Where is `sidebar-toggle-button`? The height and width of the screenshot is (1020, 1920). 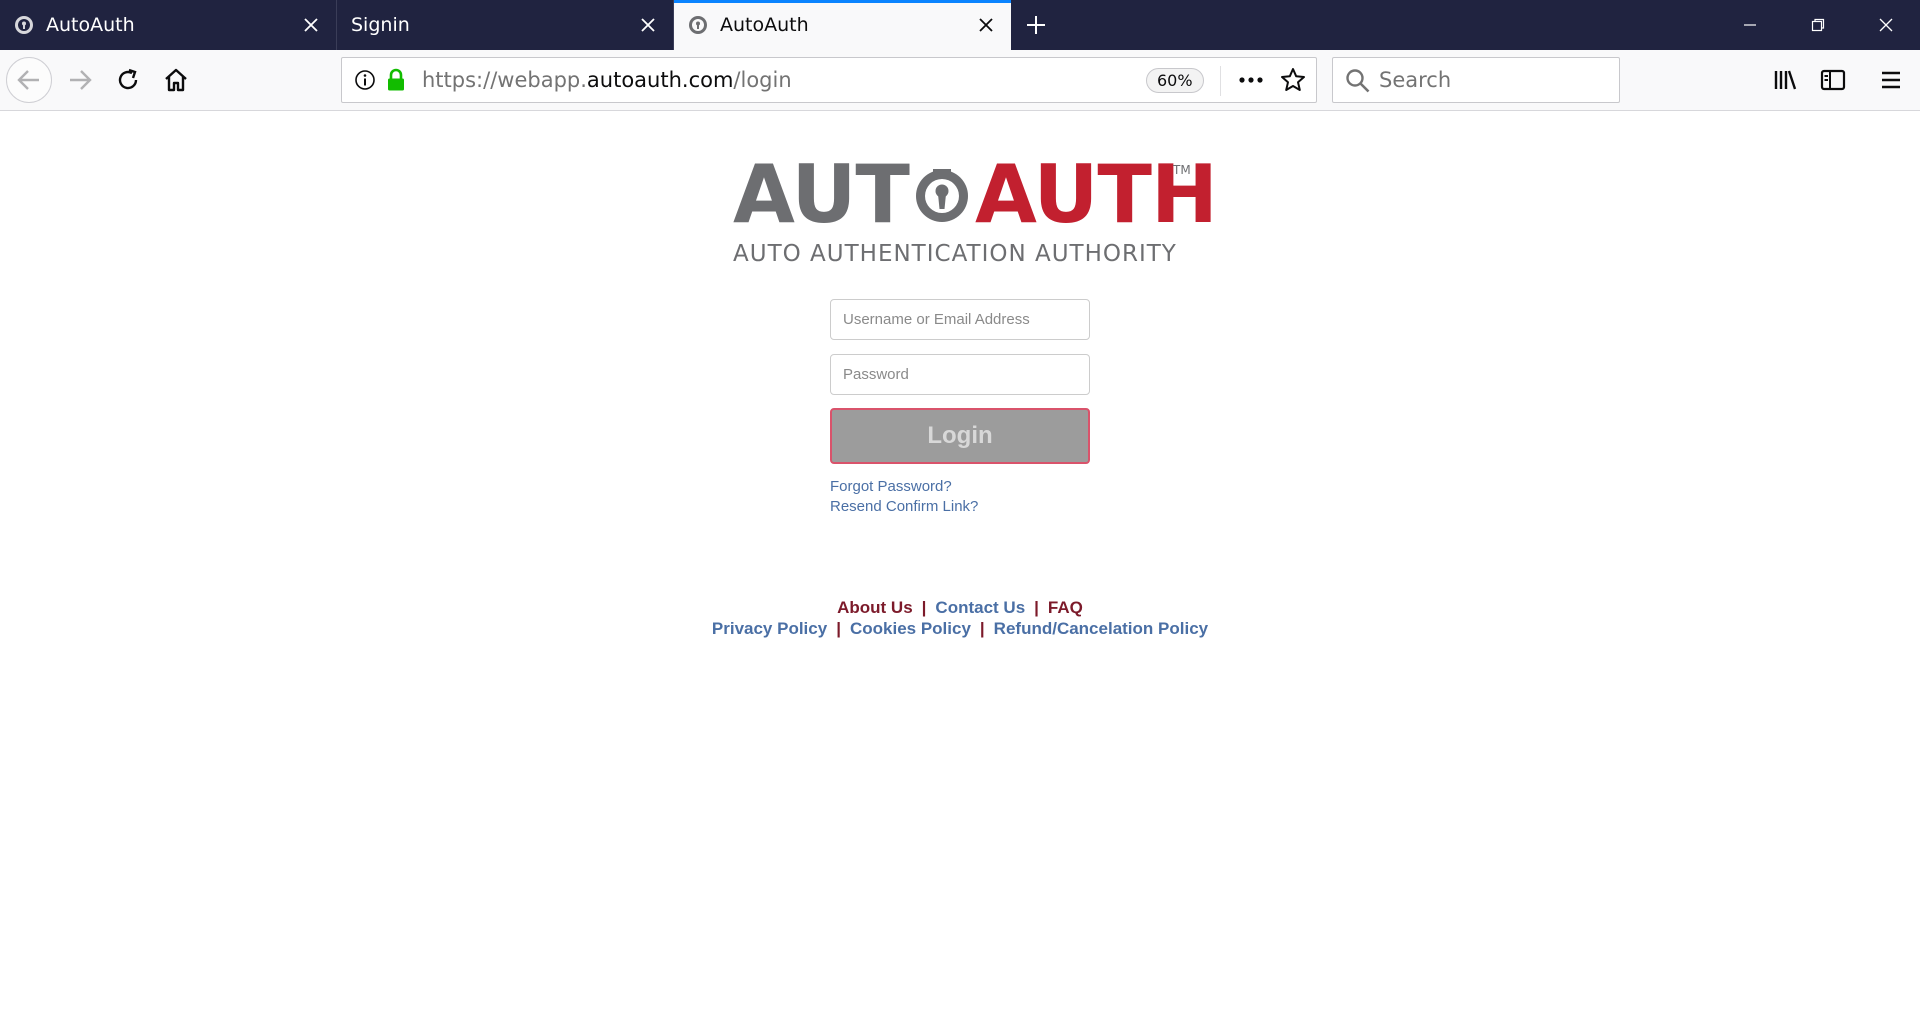
sidebar-toggle-button is located at coordinates (1833, 80).